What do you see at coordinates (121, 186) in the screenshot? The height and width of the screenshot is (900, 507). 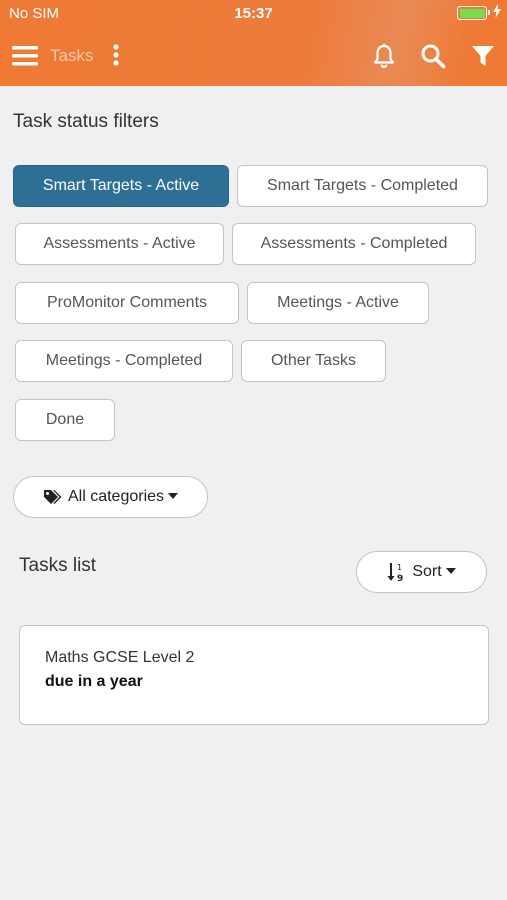 I see `filter-chip-smart-targets-active: Smart Targets - Active` at bounding box center [121, 186].